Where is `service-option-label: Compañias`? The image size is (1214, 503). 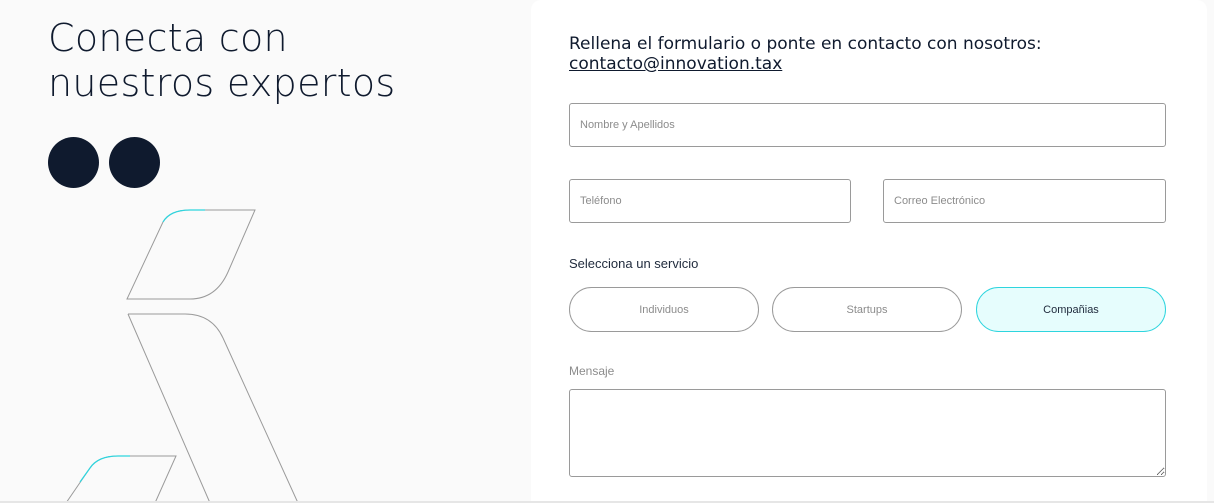
service-option-label: Compañias is located at coordinates (1071, 309).